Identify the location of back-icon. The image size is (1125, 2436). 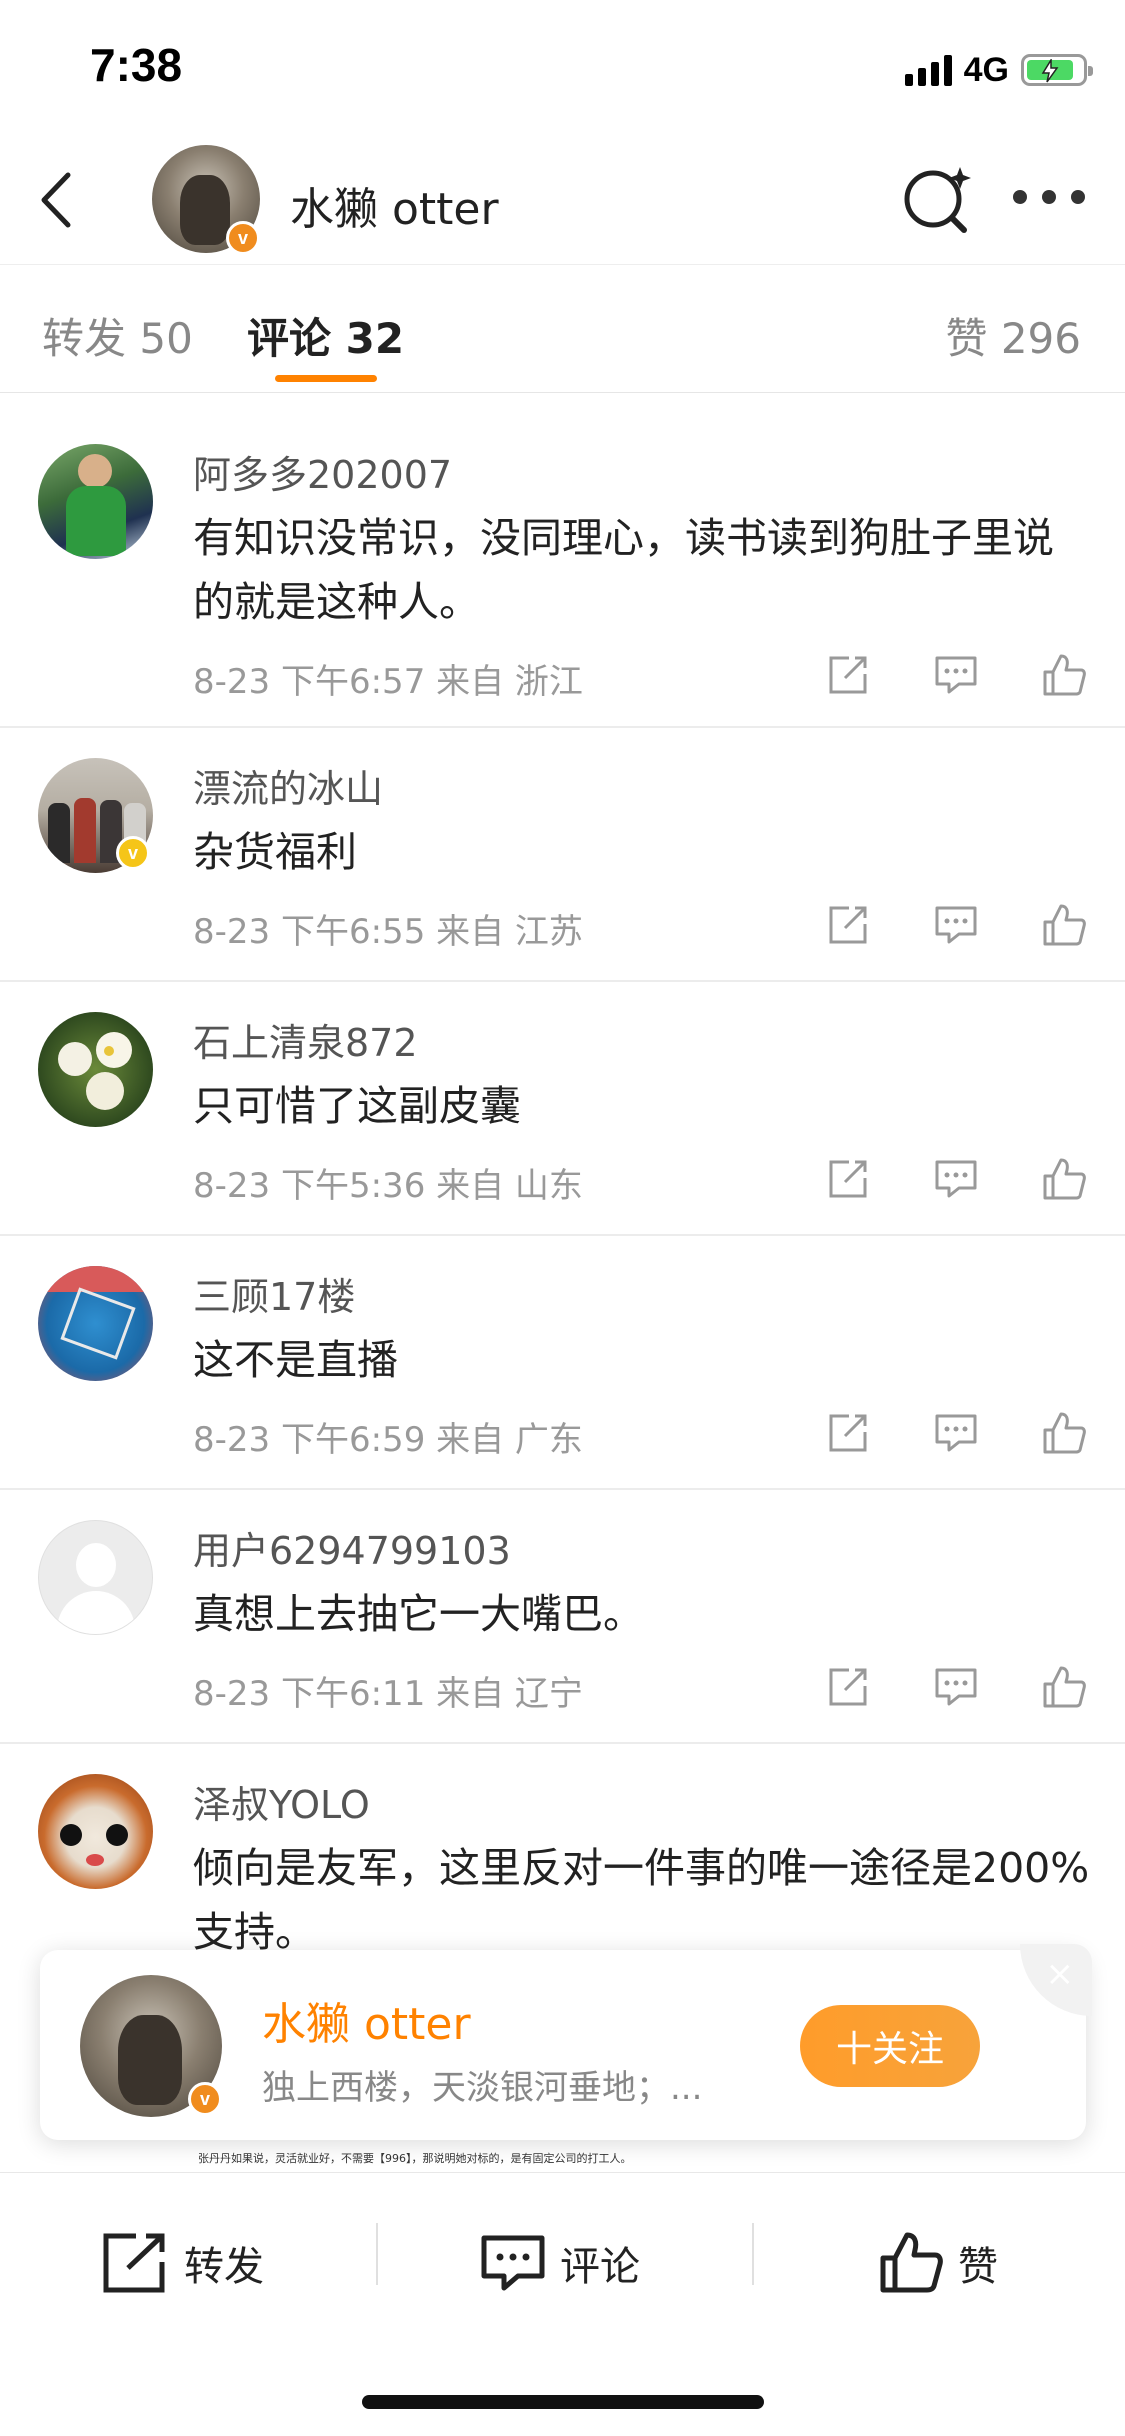
(60, 200).